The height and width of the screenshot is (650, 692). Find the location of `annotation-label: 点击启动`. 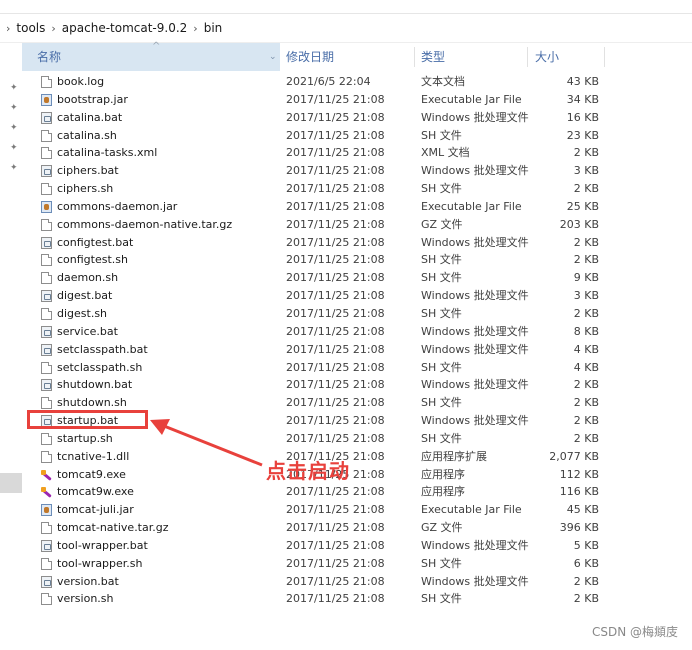

annotation-label: 点击启动 is located at coordinates (308, 471).